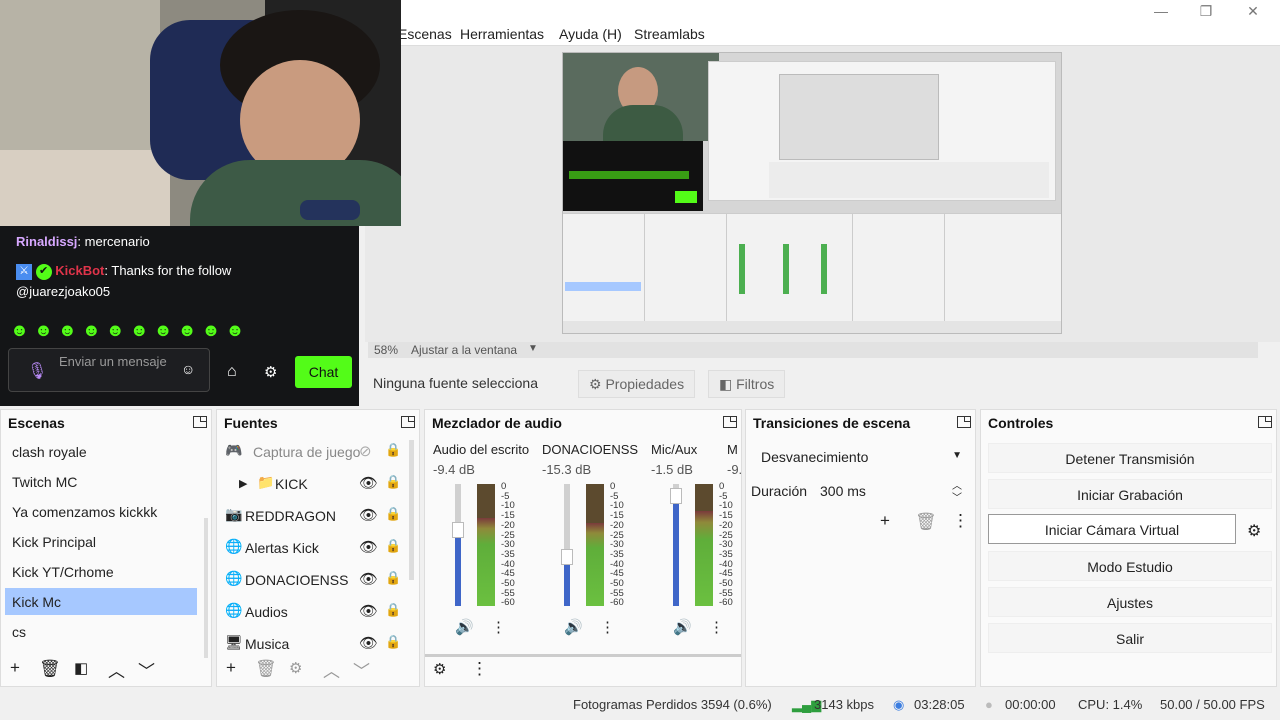 The image size is (1280, 720). Describe the element at coordinates (129, 330) in the screenshot. I see `emote-row: ☻☻☻☻☻☻☻☻☻☻` at that location.